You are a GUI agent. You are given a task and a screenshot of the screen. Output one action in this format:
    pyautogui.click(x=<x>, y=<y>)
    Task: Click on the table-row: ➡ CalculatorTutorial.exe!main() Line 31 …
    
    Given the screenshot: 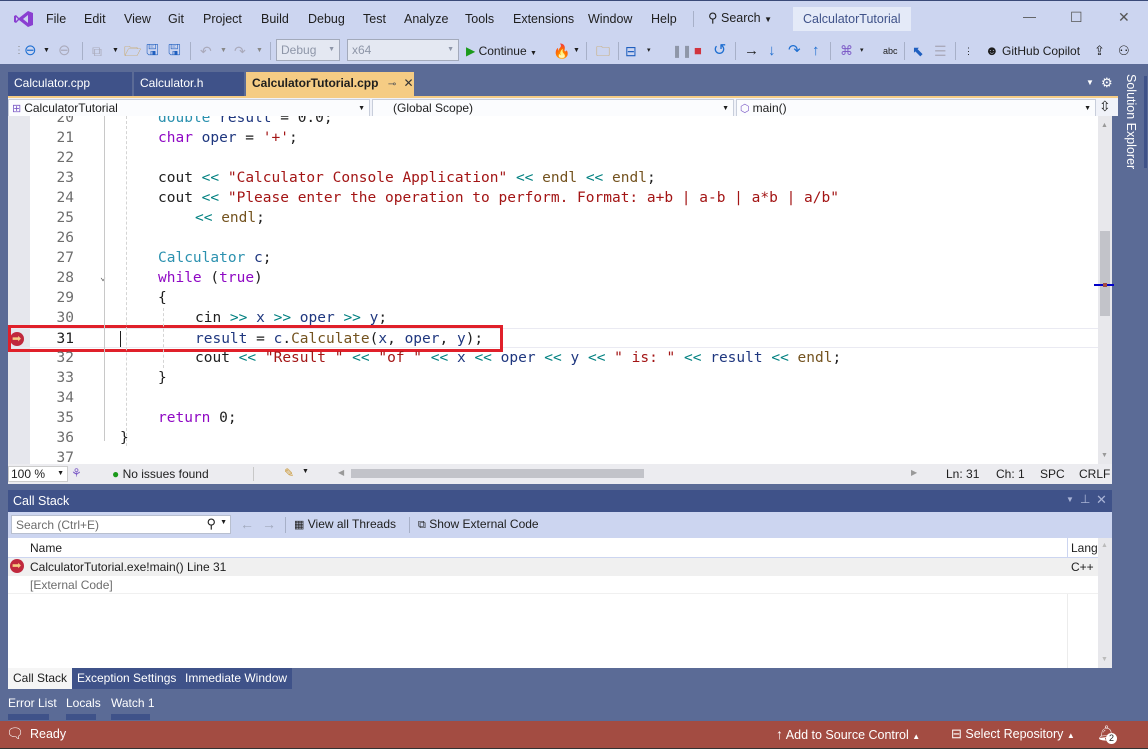 What is the action you would take?
    pyautogui.click(x=553, y=567)
    